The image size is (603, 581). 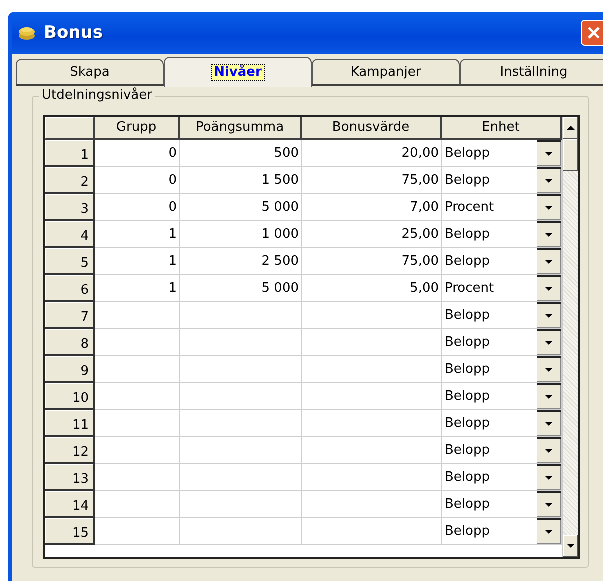 I want to click on vertical-scrollbar, so click(x=570, y=337).